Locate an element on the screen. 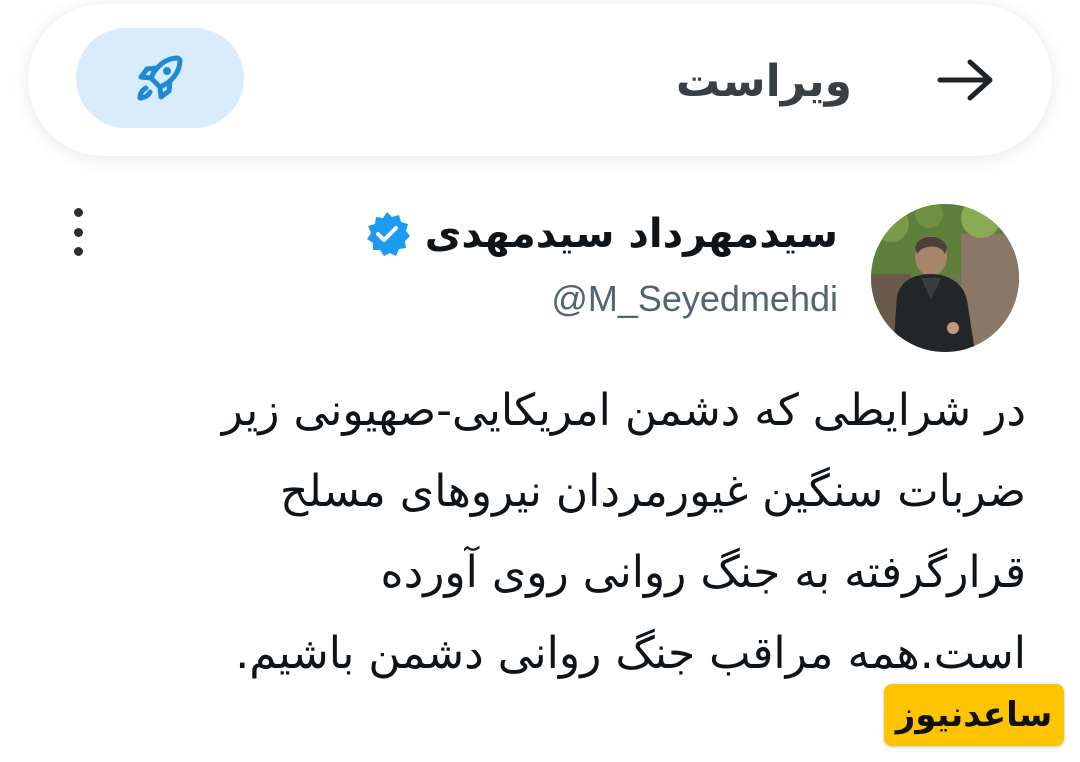 The image size is (1080, 762). watermark-logo: ساعدنیوز is located at coordinates (974, 715).